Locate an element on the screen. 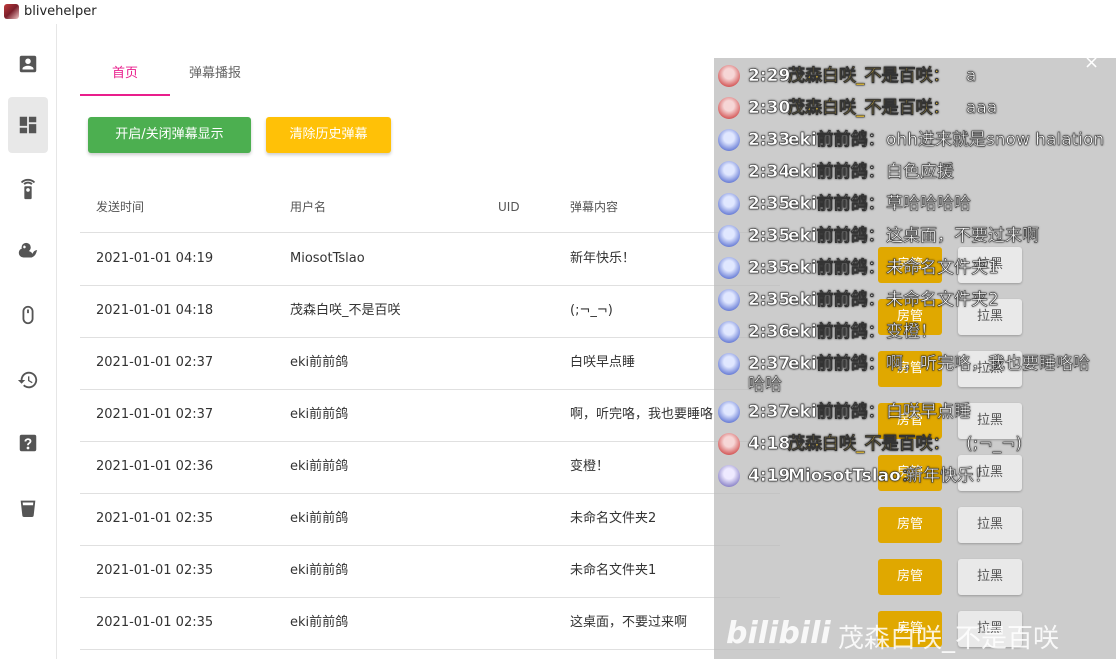 The image size is (1116, 659). header-time: 发送时间 is located at coordinates (120, 207).